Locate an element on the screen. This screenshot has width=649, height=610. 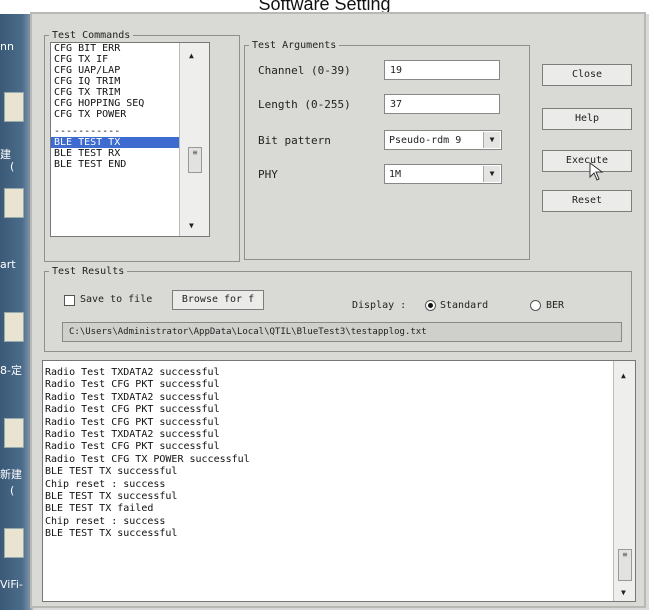
desktop-label: art is located at coordinates (8, 264).